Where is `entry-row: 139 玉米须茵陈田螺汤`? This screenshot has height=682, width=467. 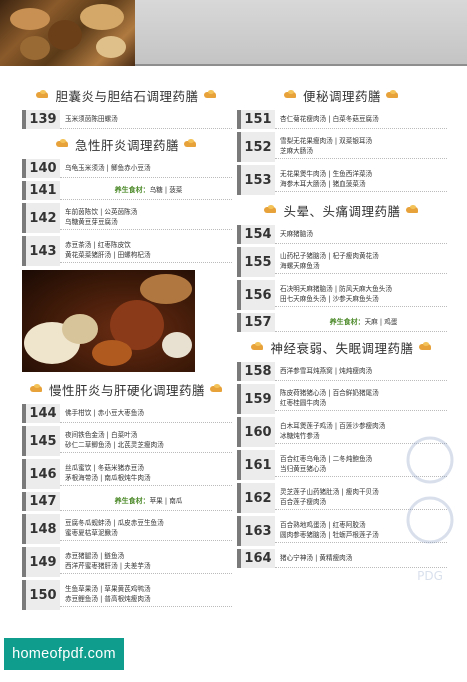 entry-row: 139 玉米须茵陈田螺汤 is located at coordinates (127, 119).